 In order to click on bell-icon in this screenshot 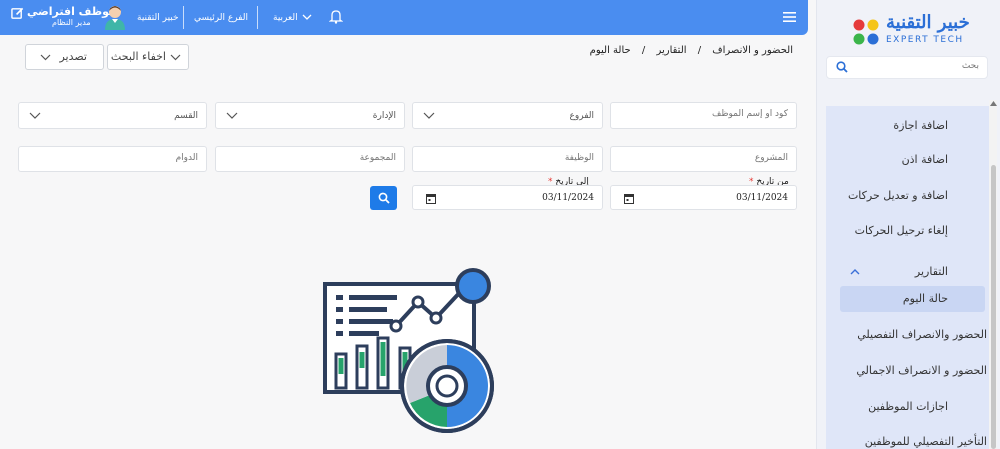, I will do `click(336, 16)`.